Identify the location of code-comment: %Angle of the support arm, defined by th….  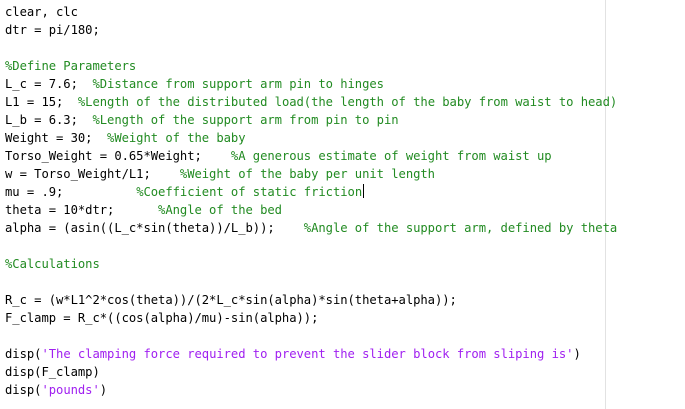
(460, 228).